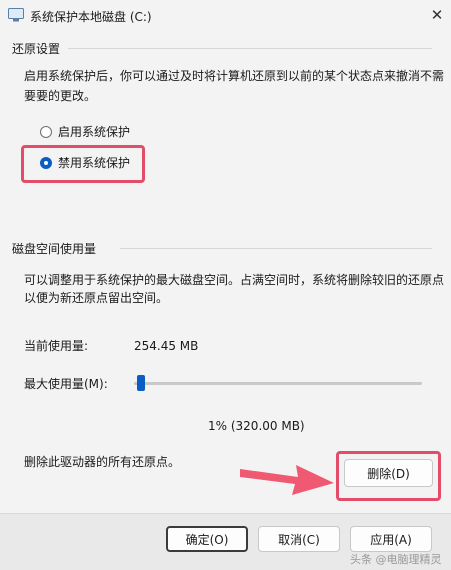  Describe the element at coordinates (391, 539) in the screenshot. I see `apply-button: 应用(A)` at that location.